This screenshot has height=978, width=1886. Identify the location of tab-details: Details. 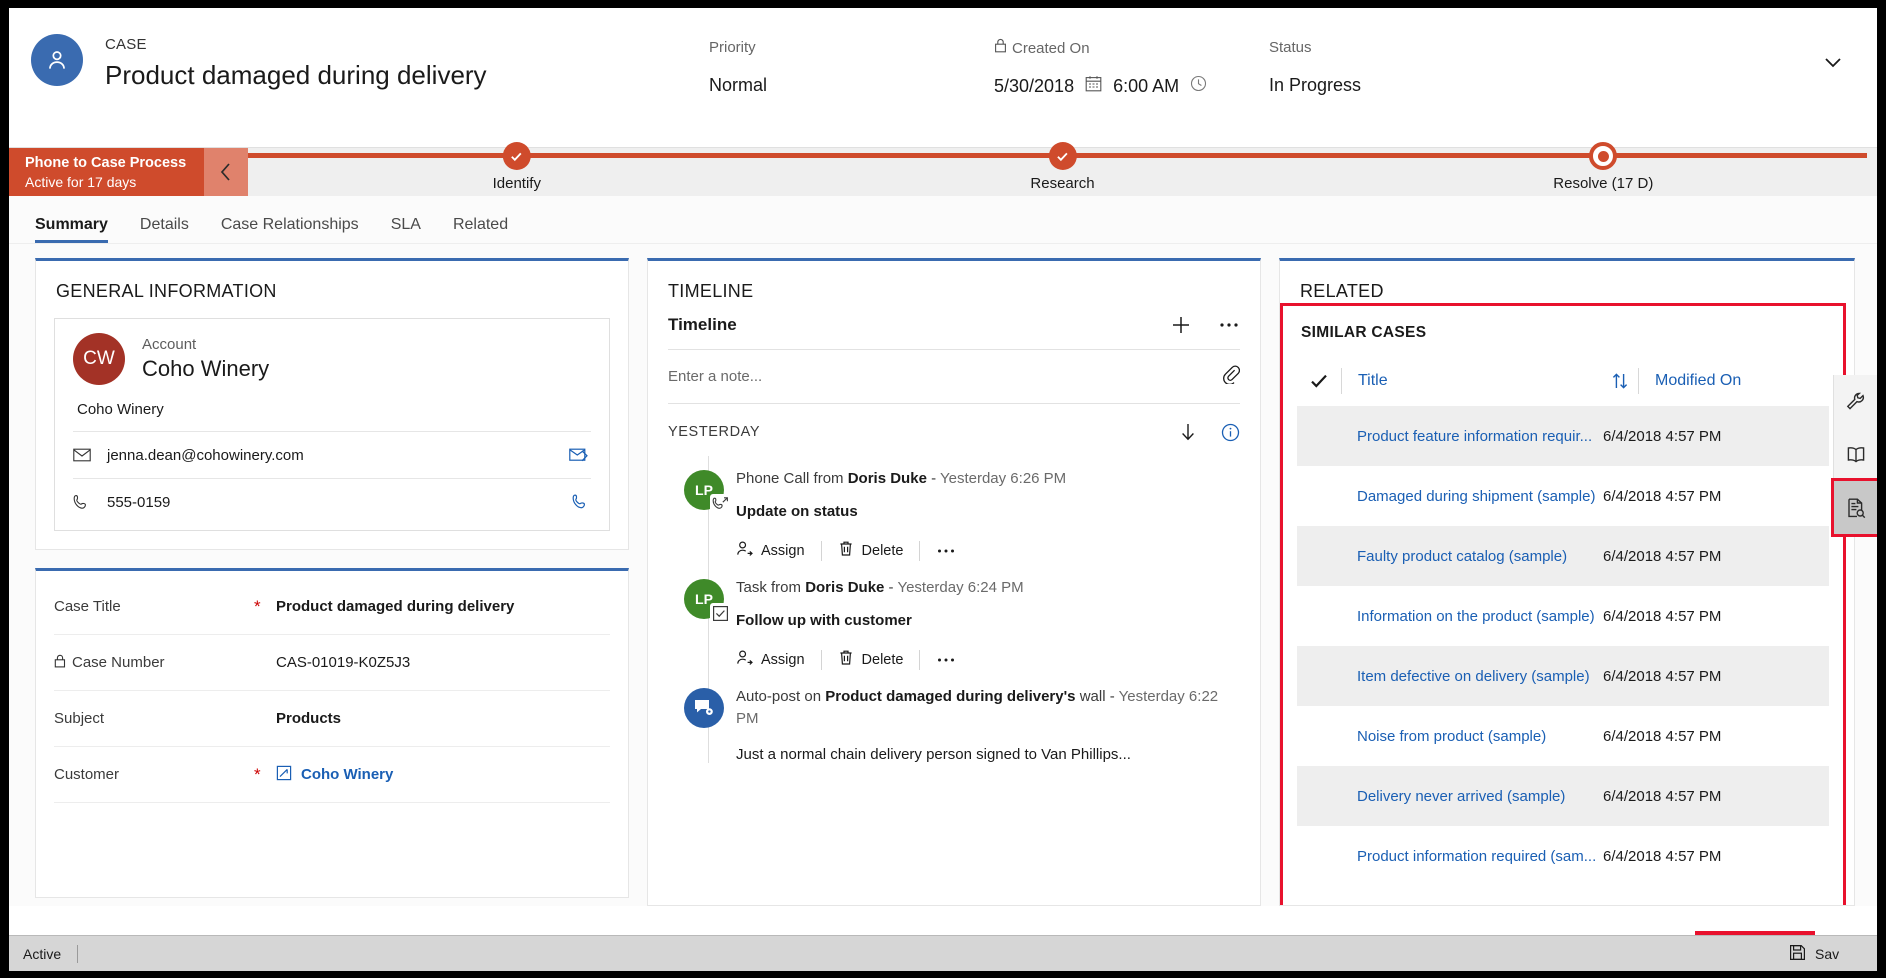
(164, 229).